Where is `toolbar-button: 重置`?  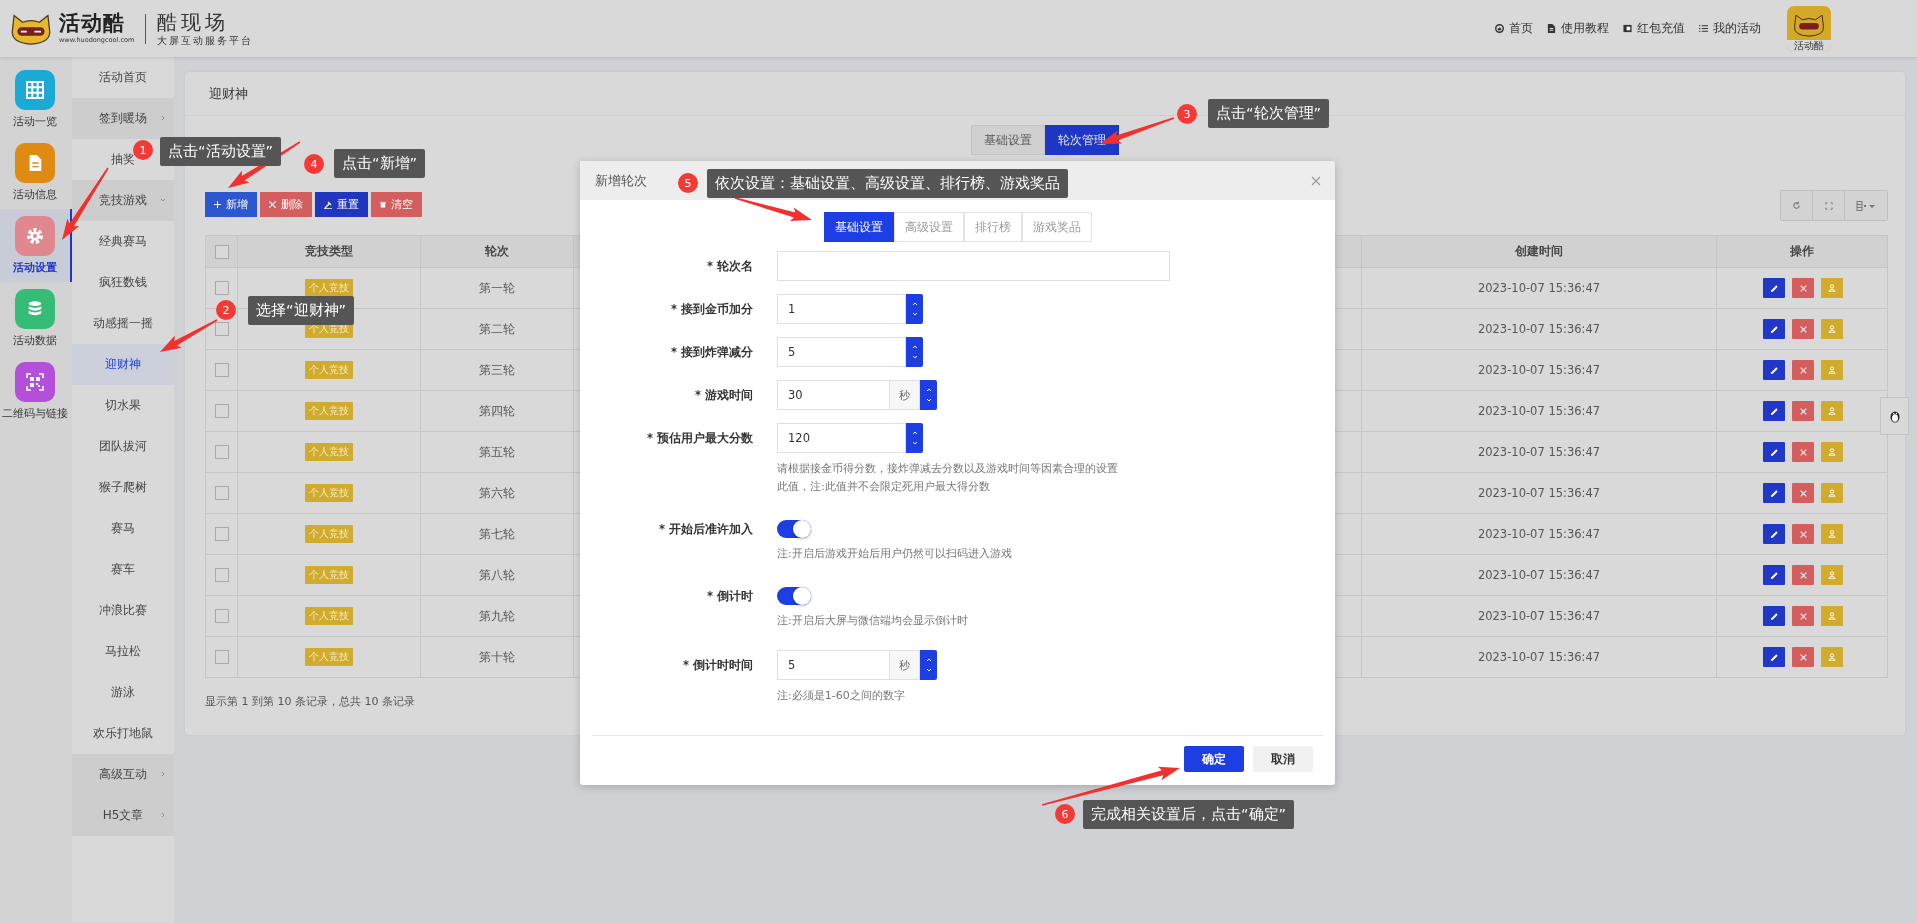
toolbar-button: 重置 is located at coordinates (341, 204).